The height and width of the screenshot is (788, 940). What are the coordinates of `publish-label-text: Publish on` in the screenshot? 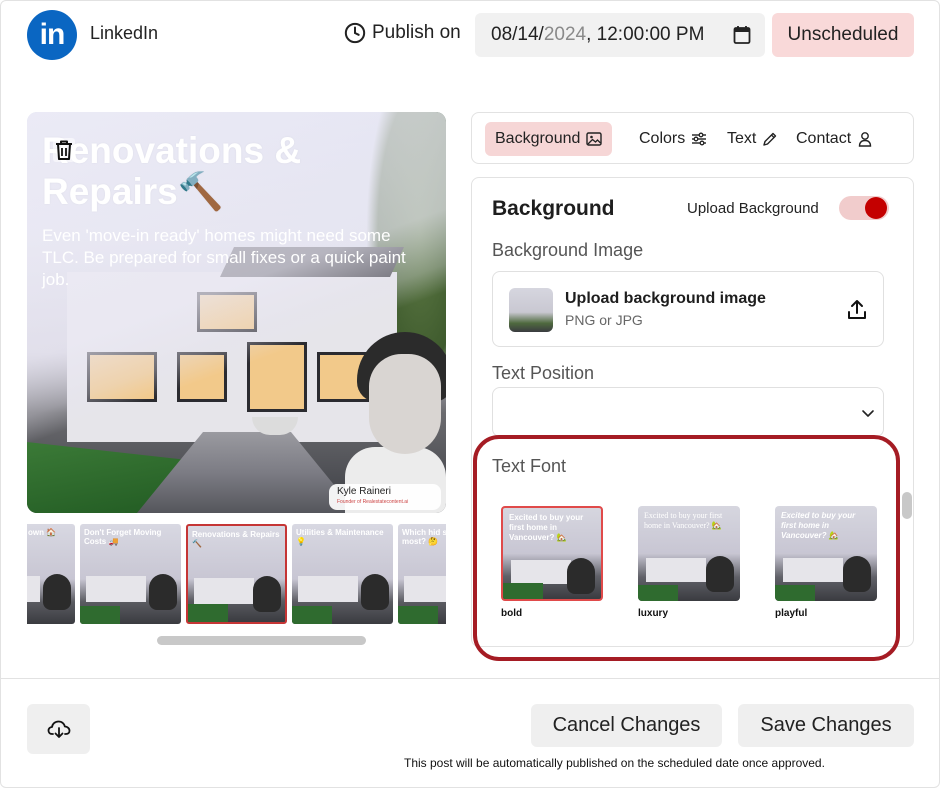 It's located at (416, 32).